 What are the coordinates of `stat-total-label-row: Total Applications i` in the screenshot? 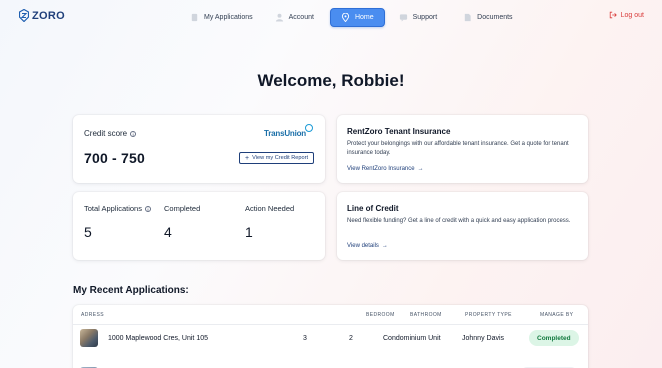 It's located at (117, 208).